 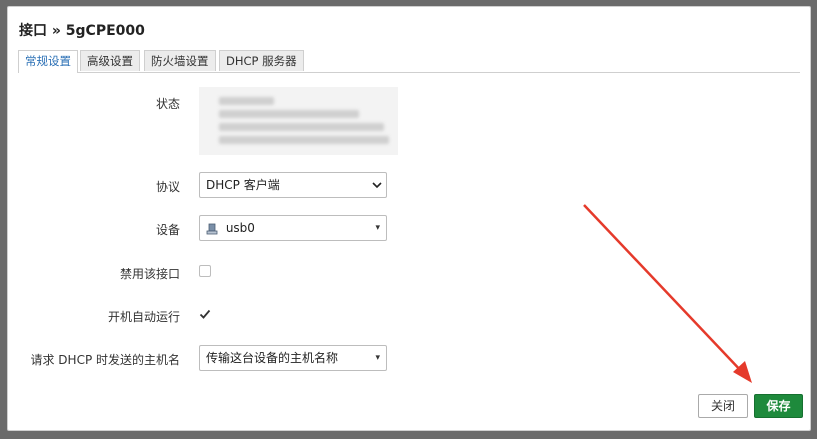 I want to click on save-button: 保存, so click(x=778, y=406).